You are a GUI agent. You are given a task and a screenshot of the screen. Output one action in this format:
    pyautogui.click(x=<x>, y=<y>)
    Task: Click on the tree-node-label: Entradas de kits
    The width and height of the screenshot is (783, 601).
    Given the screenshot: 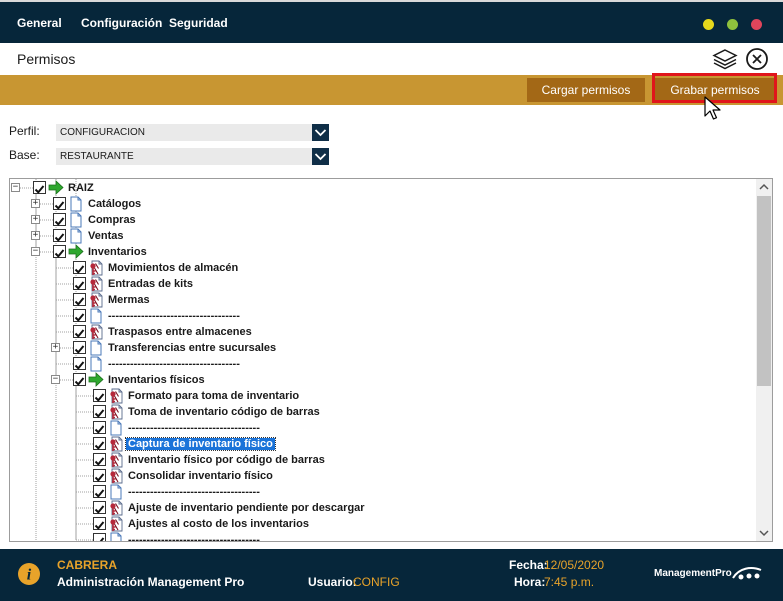 What is the action you would take?
    pyautogui.click(x=150, y=284)
    